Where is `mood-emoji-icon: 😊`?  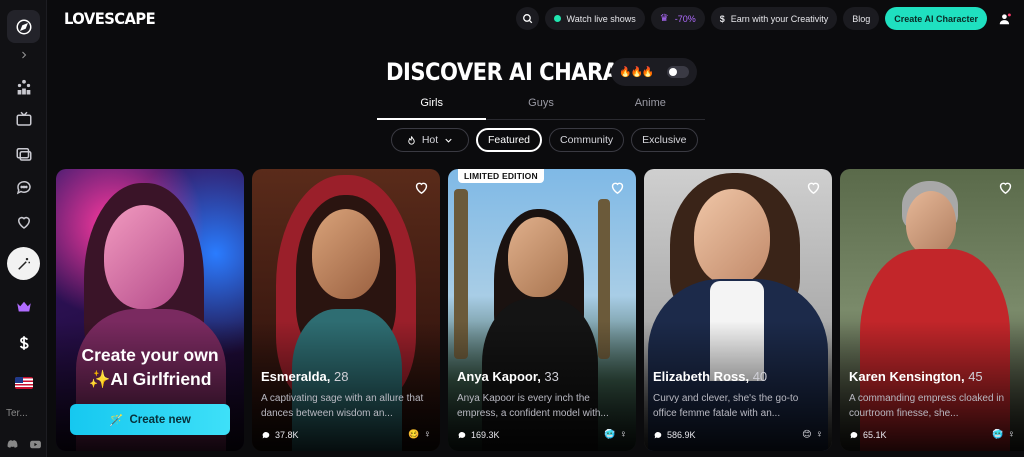 mood-emoji-icon: 😊 is located at coordinates (807, 434).